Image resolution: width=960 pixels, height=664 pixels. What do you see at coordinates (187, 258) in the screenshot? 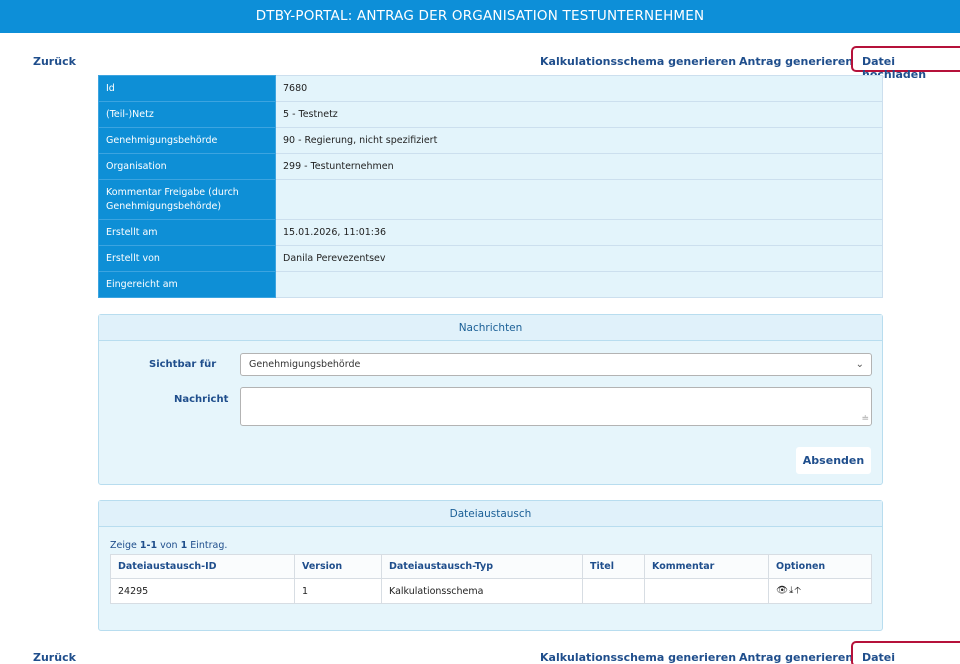
I see `detail-label: Erstellt von` at bounding box center [187, 258].